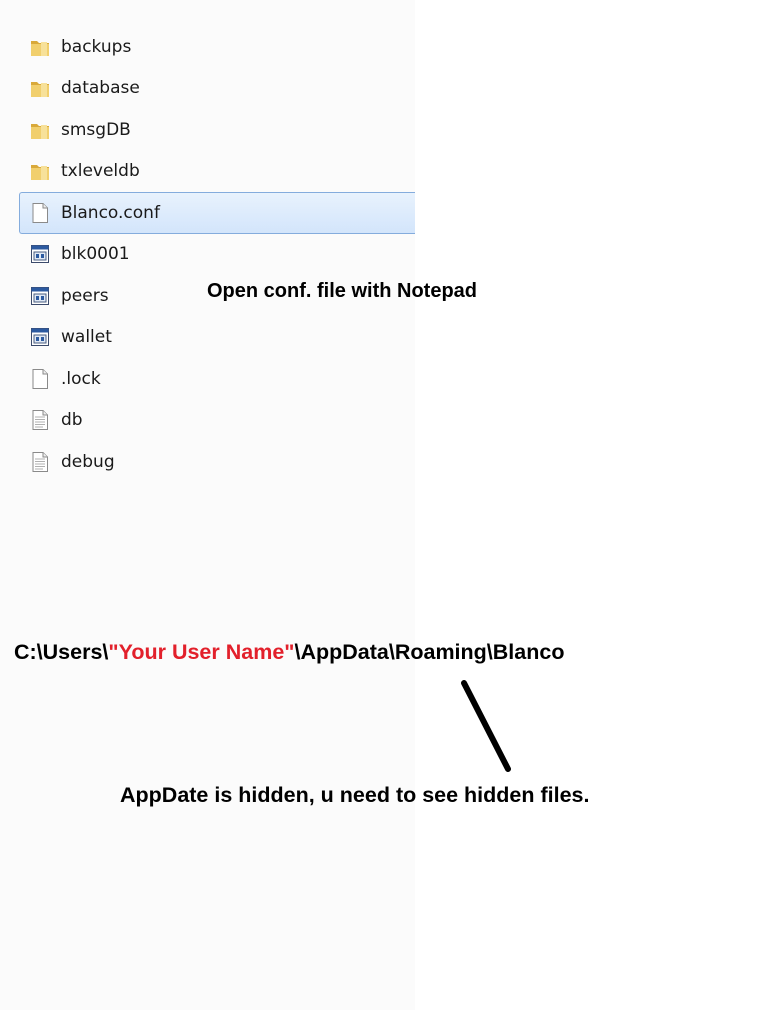 This screenshot has width=775, height=1010. I want to click on file-name: wallet, so click(86, 337).